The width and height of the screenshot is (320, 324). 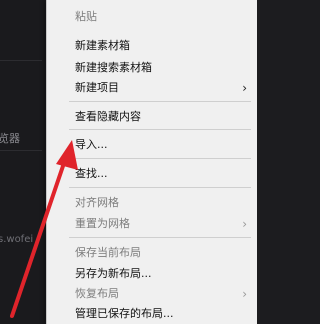 I want to click on background-url-fragment: s.wofei, so click(x=17, y=239).